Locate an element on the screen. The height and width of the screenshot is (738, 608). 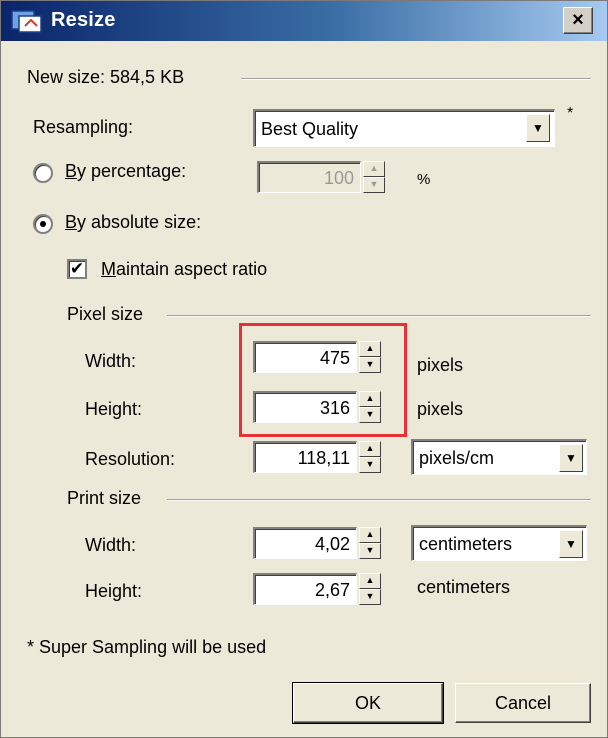
resolution-label: Resolution: is located at coordinates (130, 459).